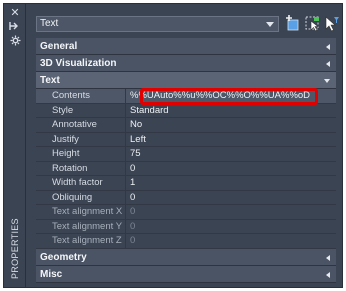 The height and width of the screenshot is (291, 346). What do you see at coordinates (157, 24) in the screenshot?
I see `object-type-dropdown: Text` at bounding box center [157, 24].